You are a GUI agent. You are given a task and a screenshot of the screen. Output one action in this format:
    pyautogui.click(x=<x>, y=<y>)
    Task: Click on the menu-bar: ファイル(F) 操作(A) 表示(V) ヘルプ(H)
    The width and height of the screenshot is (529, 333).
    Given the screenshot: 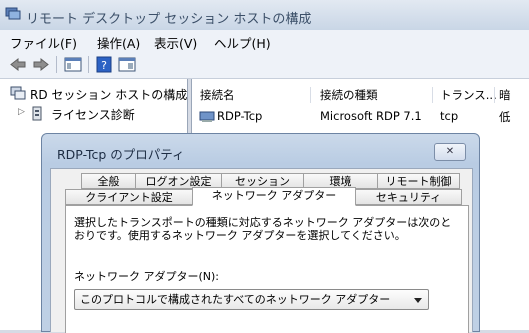 What is the action you would take?
    pyautogui.click(x=264, y=40)
    